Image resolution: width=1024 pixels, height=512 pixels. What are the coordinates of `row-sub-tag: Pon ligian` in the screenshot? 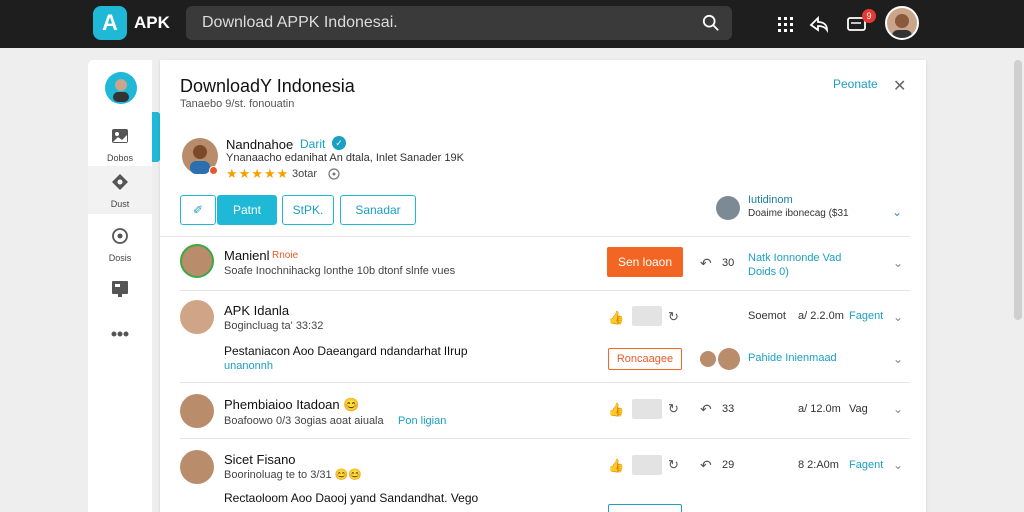 It's located at (422, 421).